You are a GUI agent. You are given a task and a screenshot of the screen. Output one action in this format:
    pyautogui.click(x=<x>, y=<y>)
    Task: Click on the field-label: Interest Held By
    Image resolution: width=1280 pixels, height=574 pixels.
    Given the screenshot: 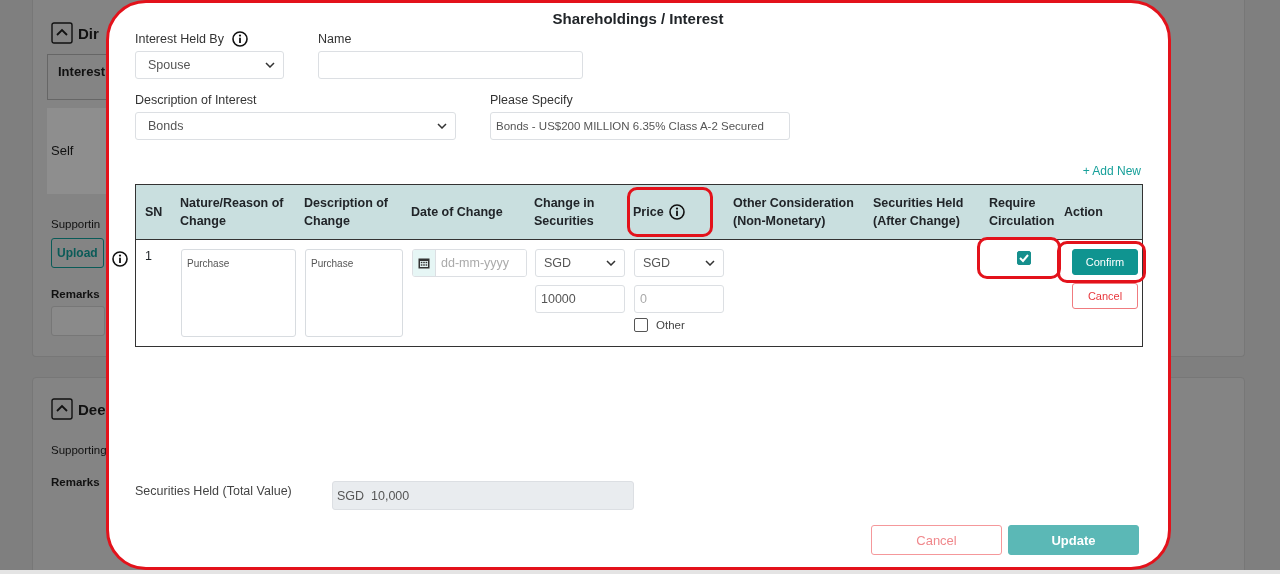 What is the action you would take?
    pyautogui.click(x=179, y=39)
    